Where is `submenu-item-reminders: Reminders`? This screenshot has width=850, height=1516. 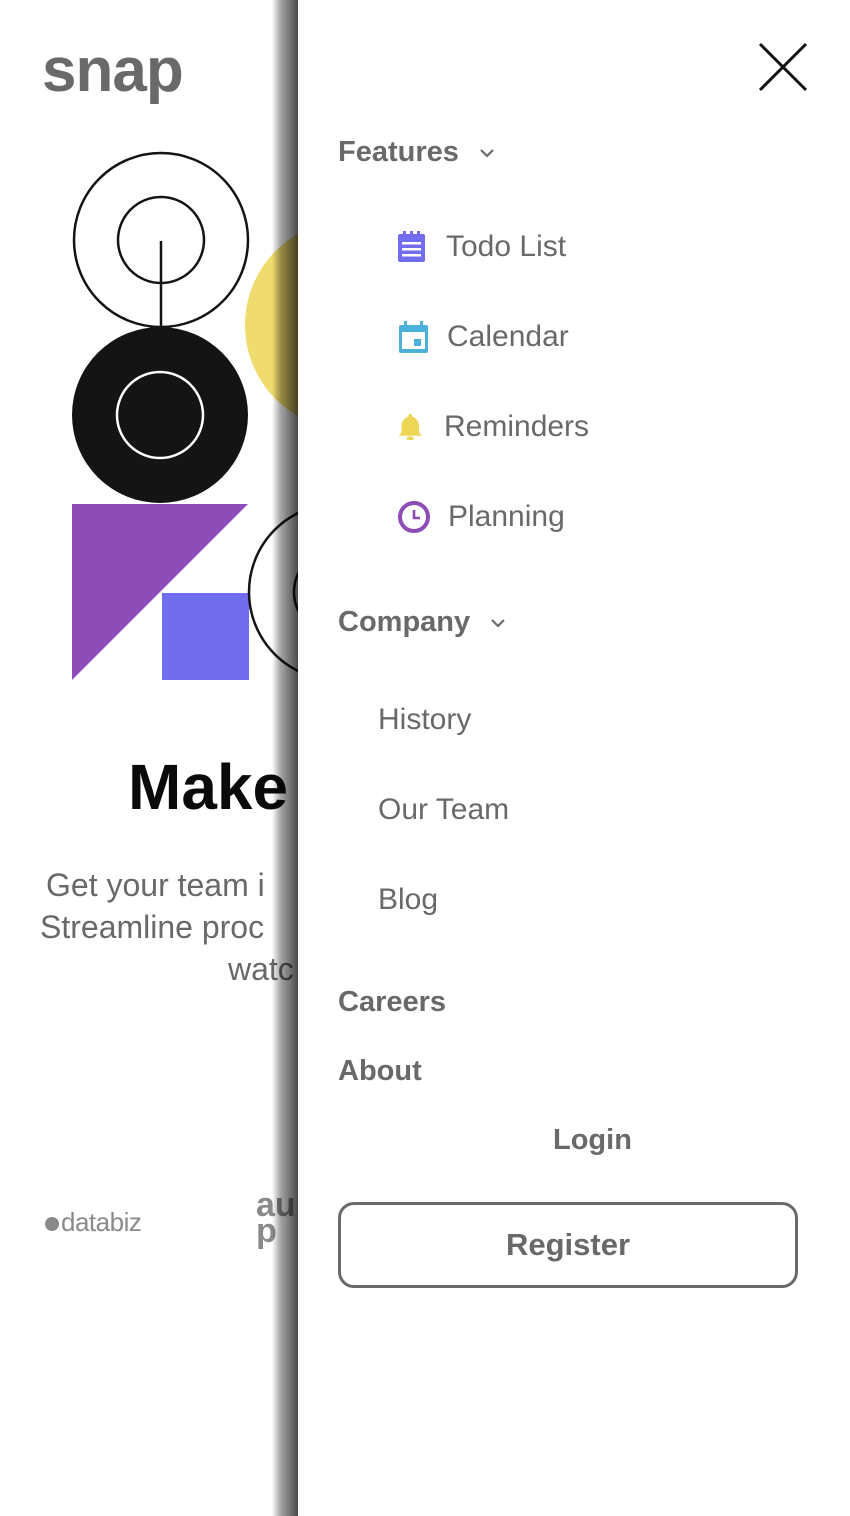
submenu-item-reminders: Reminders is located at coordinates (493, 427).